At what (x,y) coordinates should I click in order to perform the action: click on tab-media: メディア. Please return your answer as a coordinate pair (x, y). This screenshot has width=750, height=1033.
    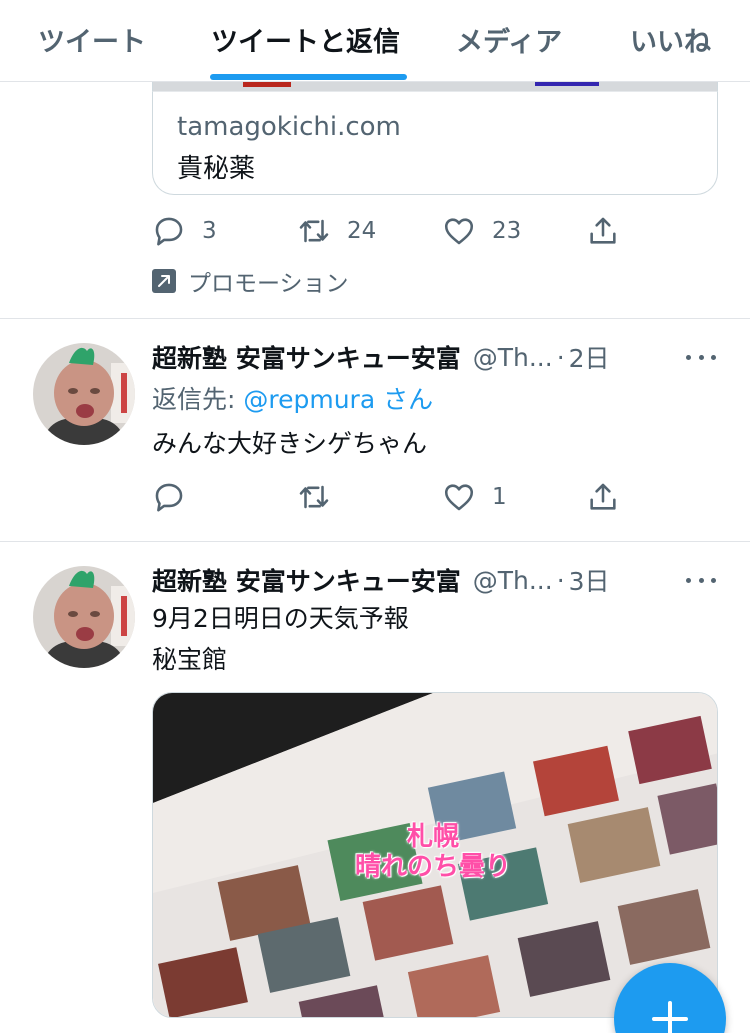
    Looking at the image, I should click on (509, 39).